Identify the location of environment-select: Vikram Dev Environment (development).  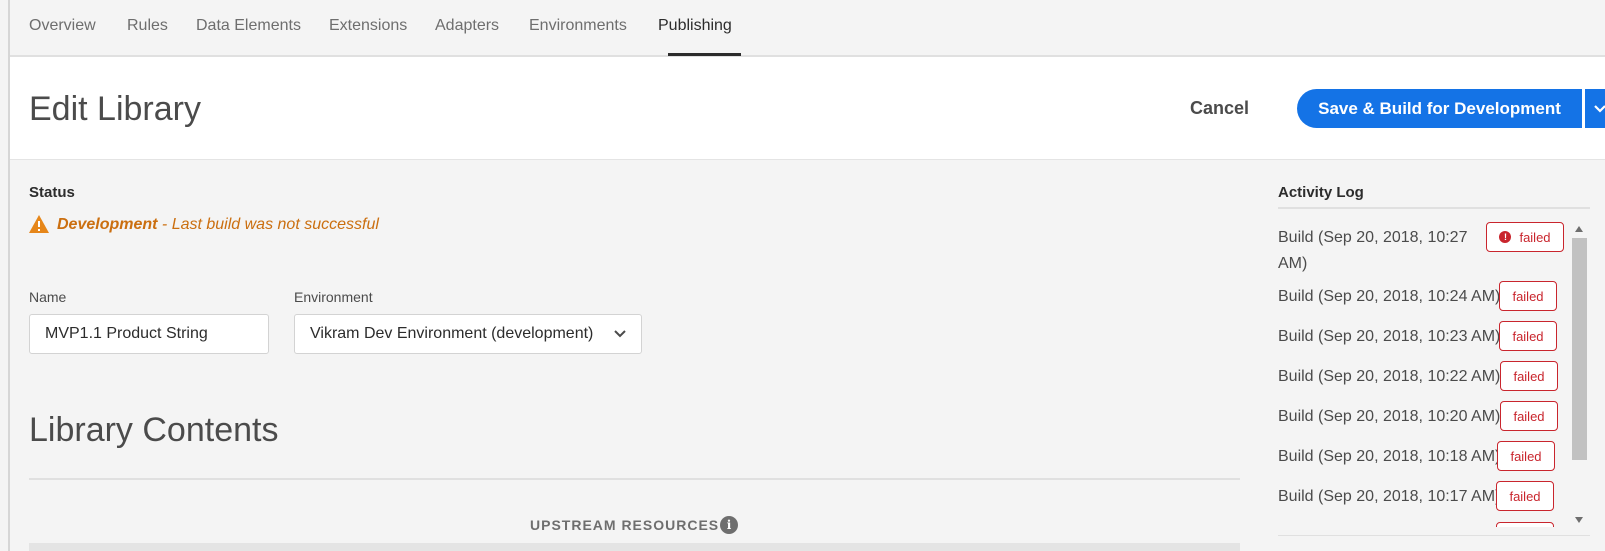
(468, 334).